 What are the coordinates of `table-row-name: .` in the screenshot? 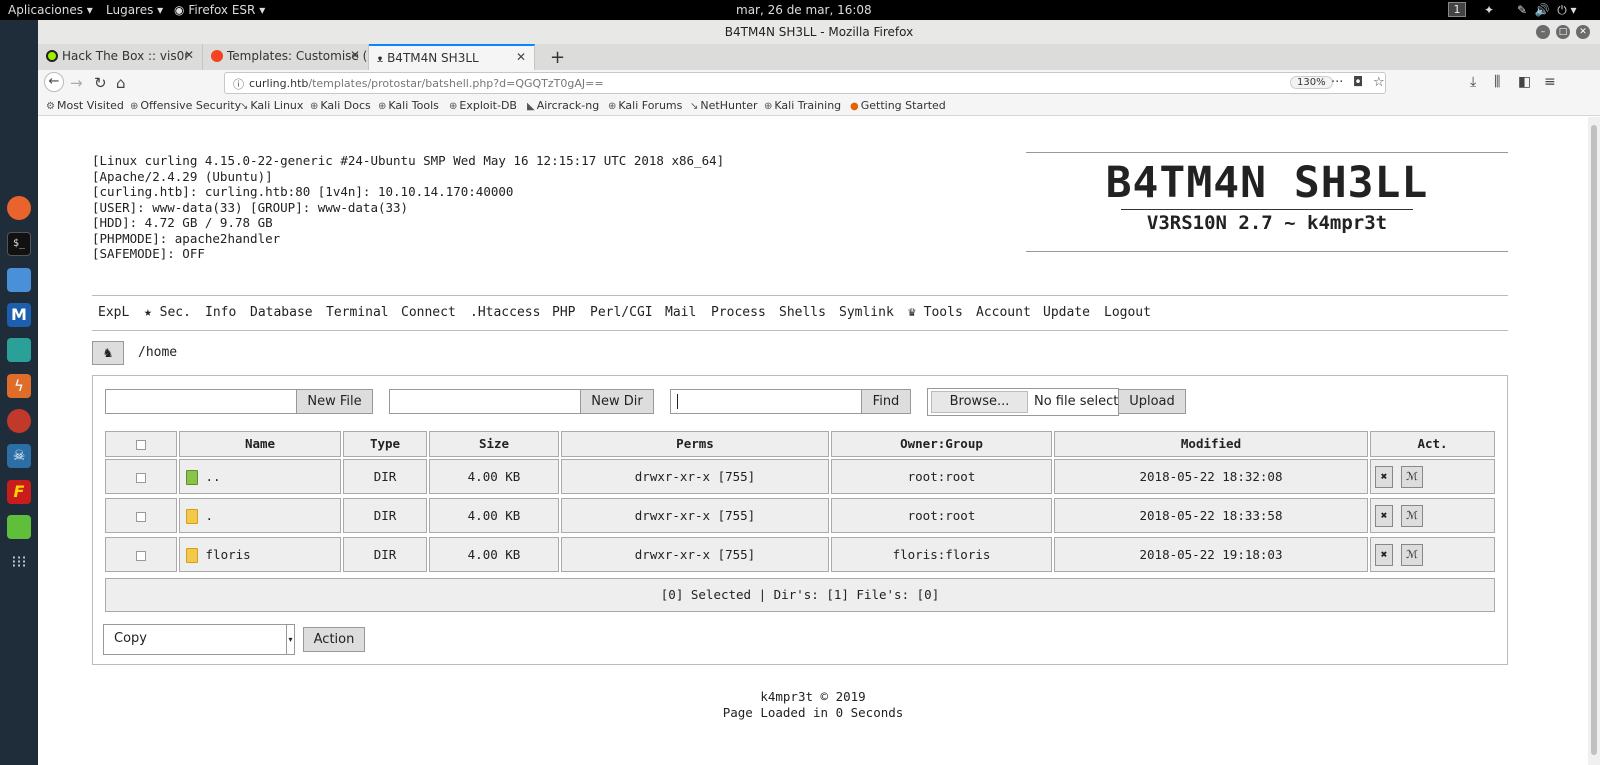 It's located at (260, 515).